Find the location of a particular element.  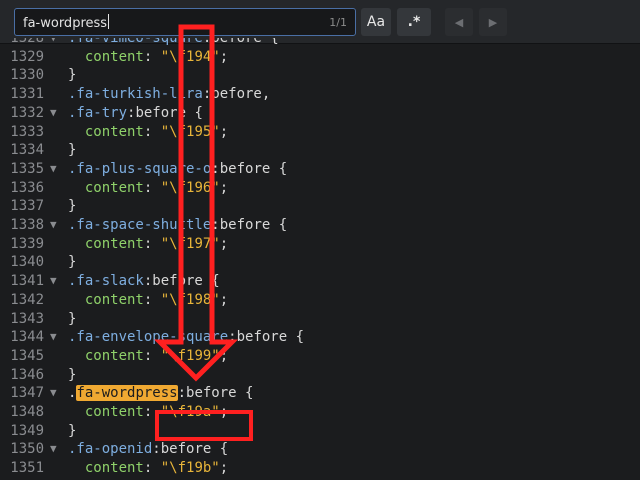

regex-button: .* is located at coordinates (414, 22).